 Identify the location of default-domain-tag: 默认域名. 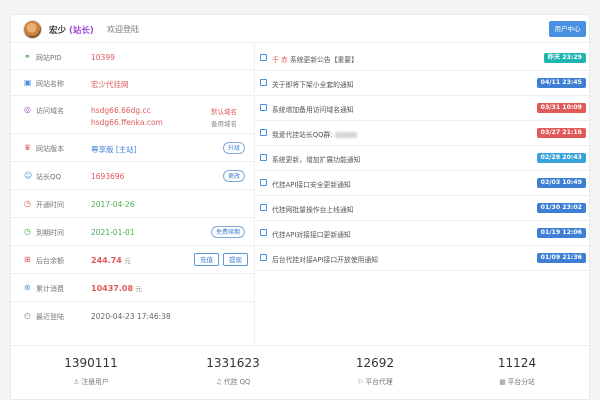
(224, 112).